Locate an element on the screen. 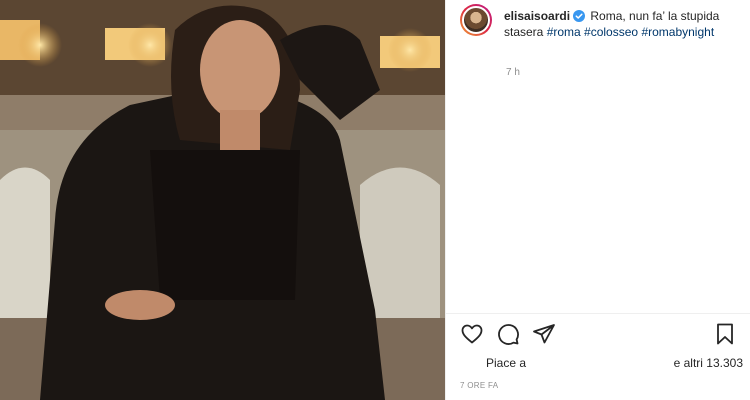  avatar-image is located at coordinates (476, 20).